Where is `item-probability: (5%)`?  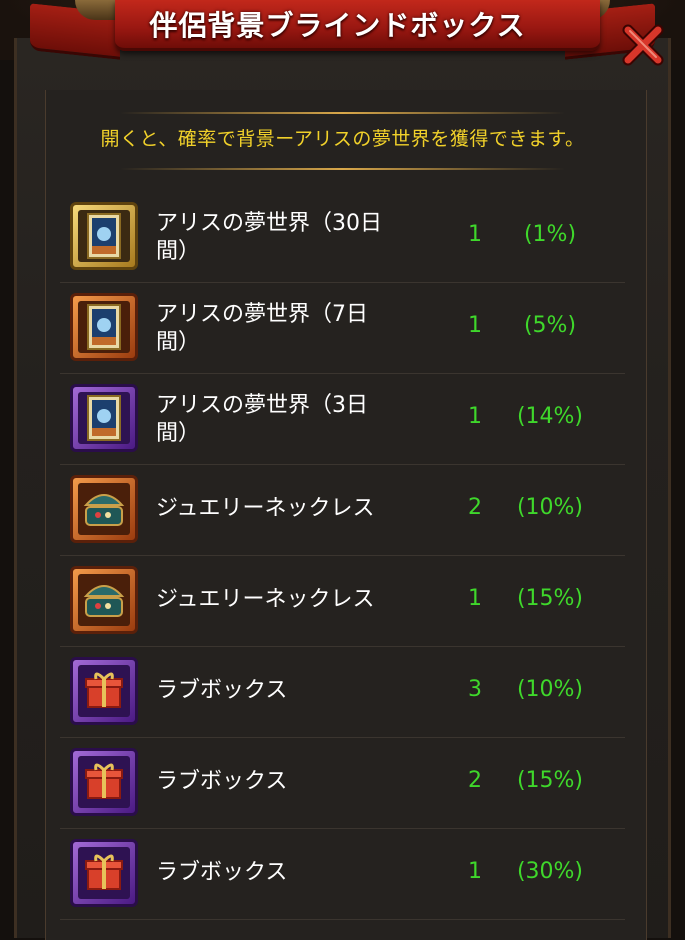
item-probability: (5%) is located at coordinates (550, 325).